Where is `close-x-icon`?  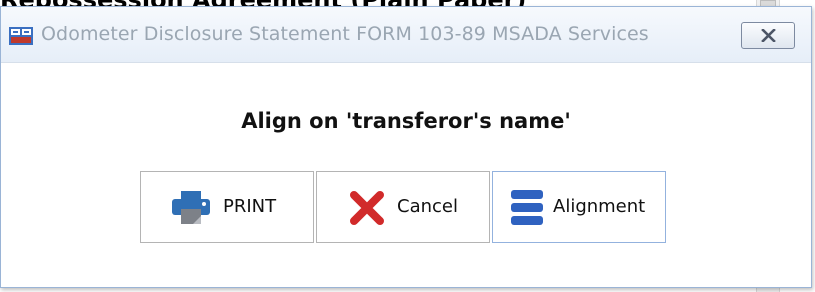
close-x-icon is located at coordinates (768, 35).